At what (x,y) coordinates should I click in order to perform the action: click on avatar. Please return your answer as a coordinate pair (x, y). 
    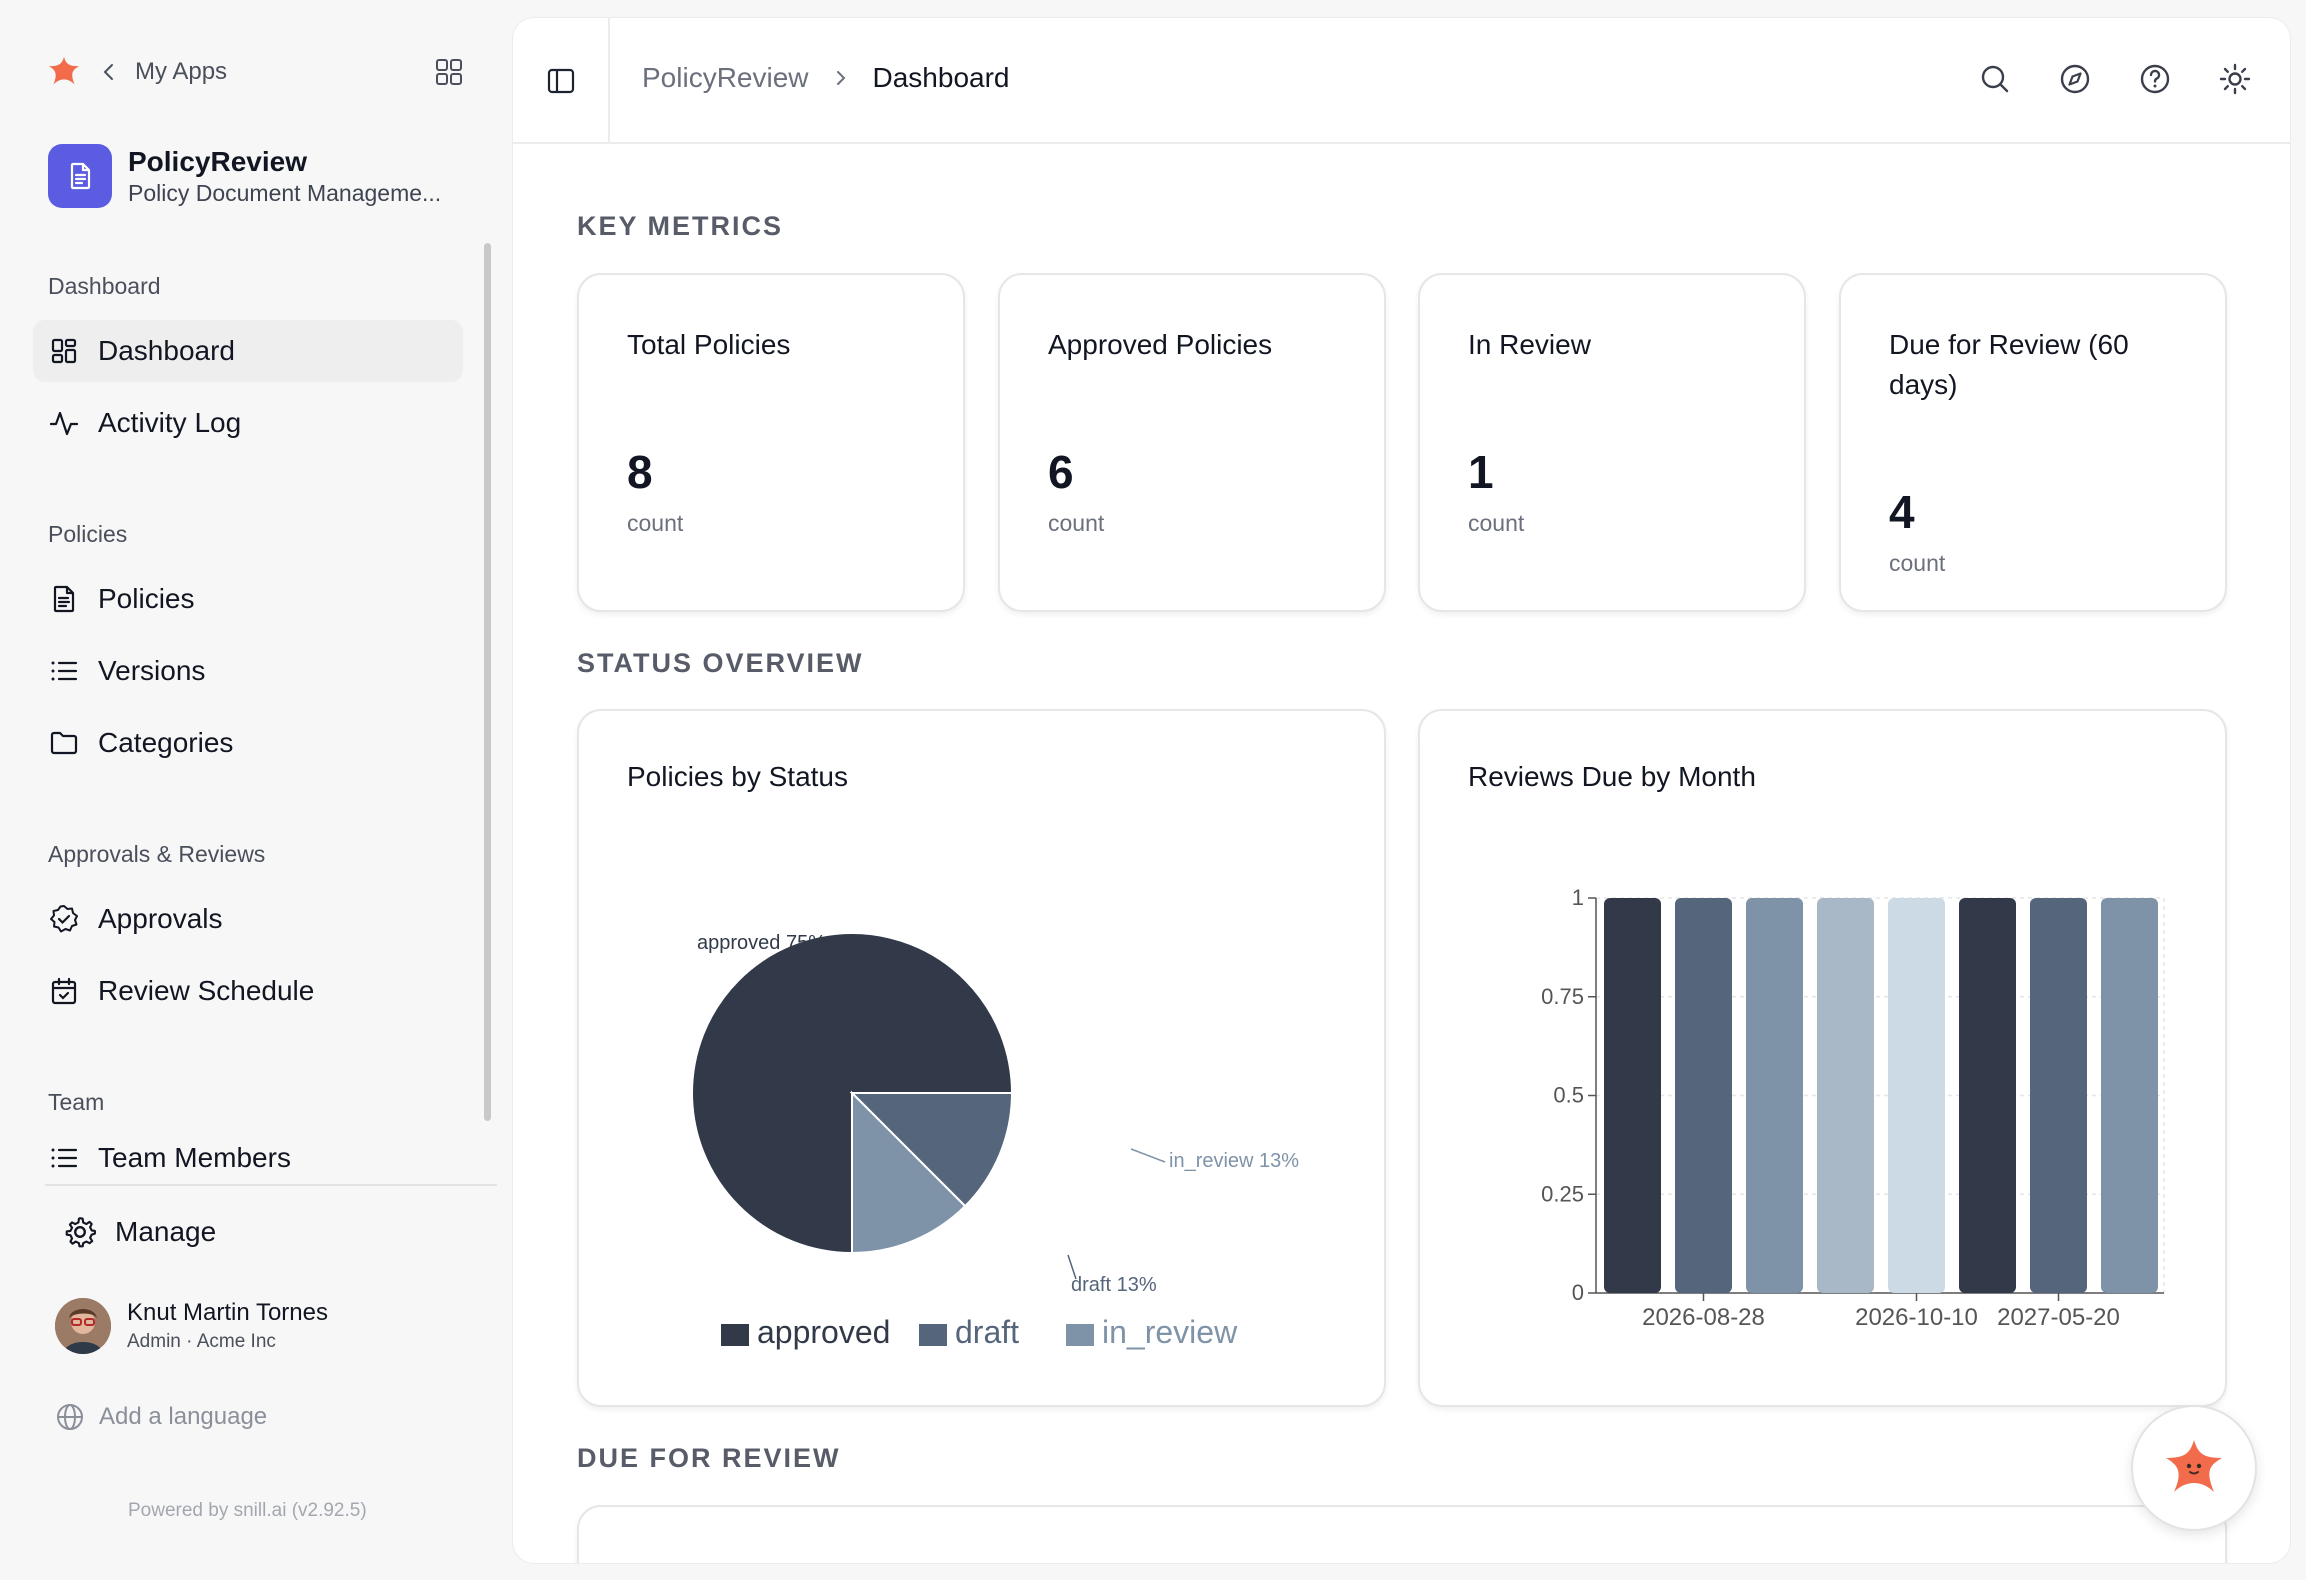
    Looking at the image, I should click on (83, 1326).